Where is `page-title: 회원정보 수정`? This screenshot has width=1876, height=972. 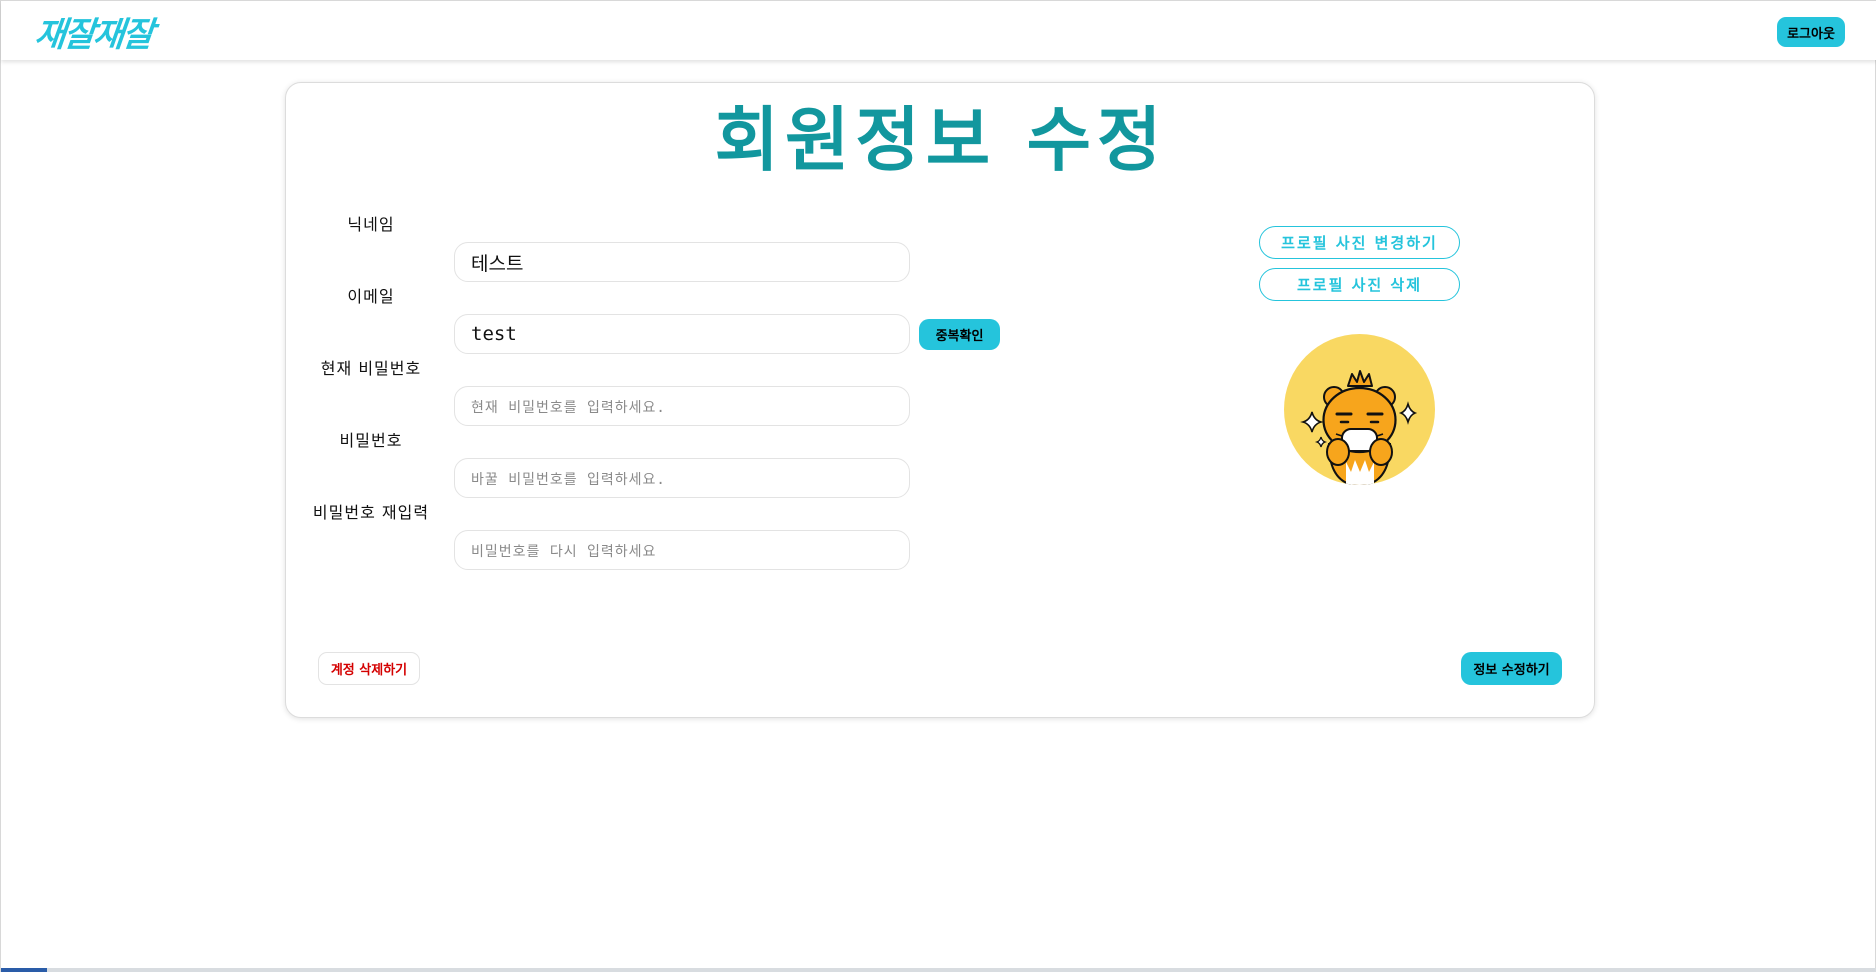
page-title: 회원정보 수정 is located at coordinates (941, 140).